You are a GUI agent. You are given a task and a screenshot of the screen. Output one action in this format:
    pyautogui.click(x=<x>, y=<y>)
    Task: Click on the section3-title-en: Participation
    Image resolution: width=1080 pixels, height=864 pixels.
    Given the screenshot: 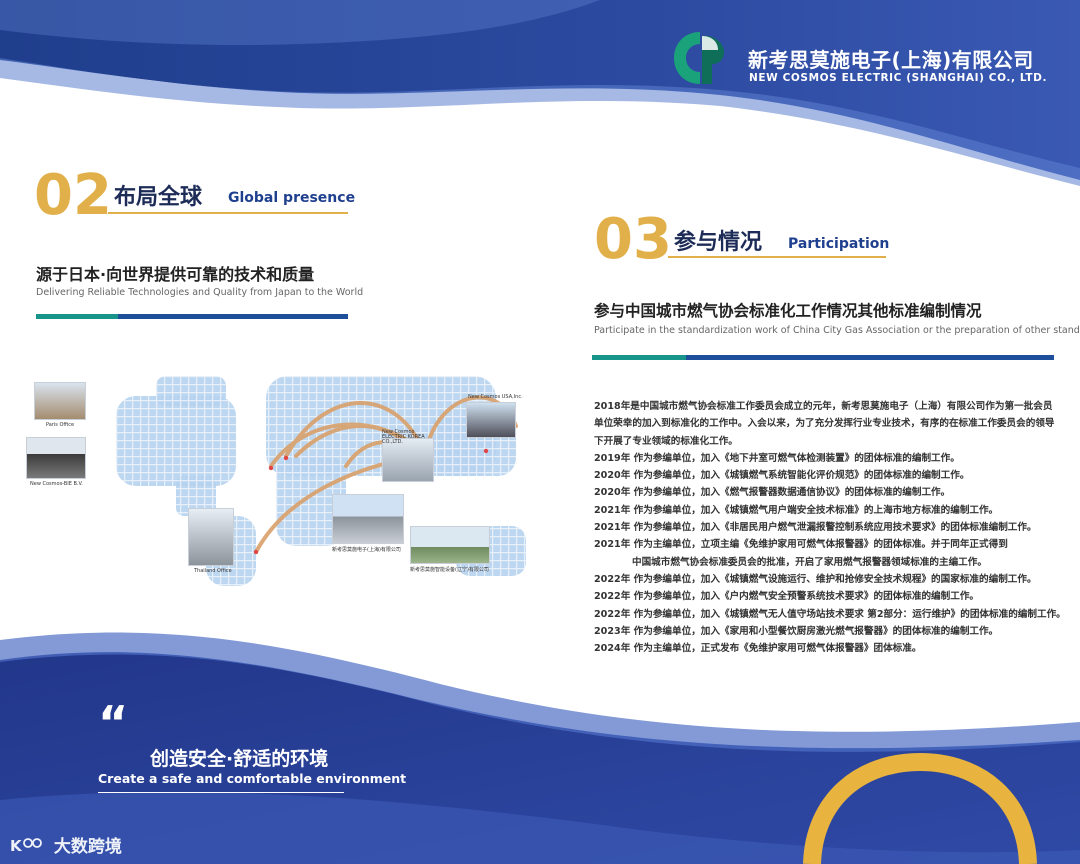 What is the action you would take?
    pyautogui.click(x=839, y=244)
    